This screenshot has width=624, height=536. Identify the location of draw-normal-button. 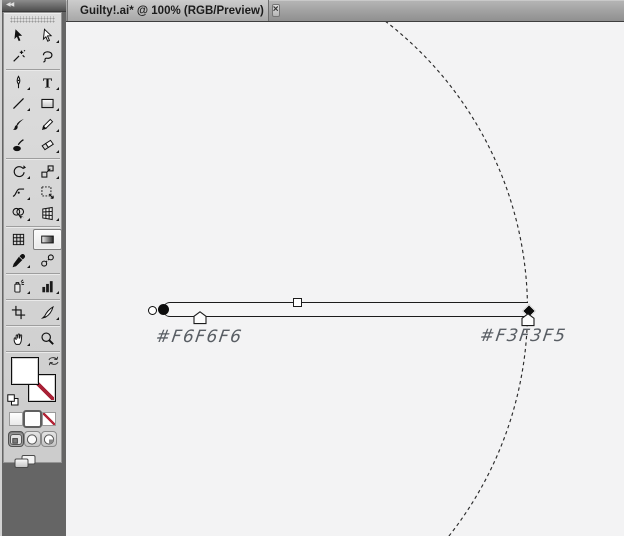
(16, 439).